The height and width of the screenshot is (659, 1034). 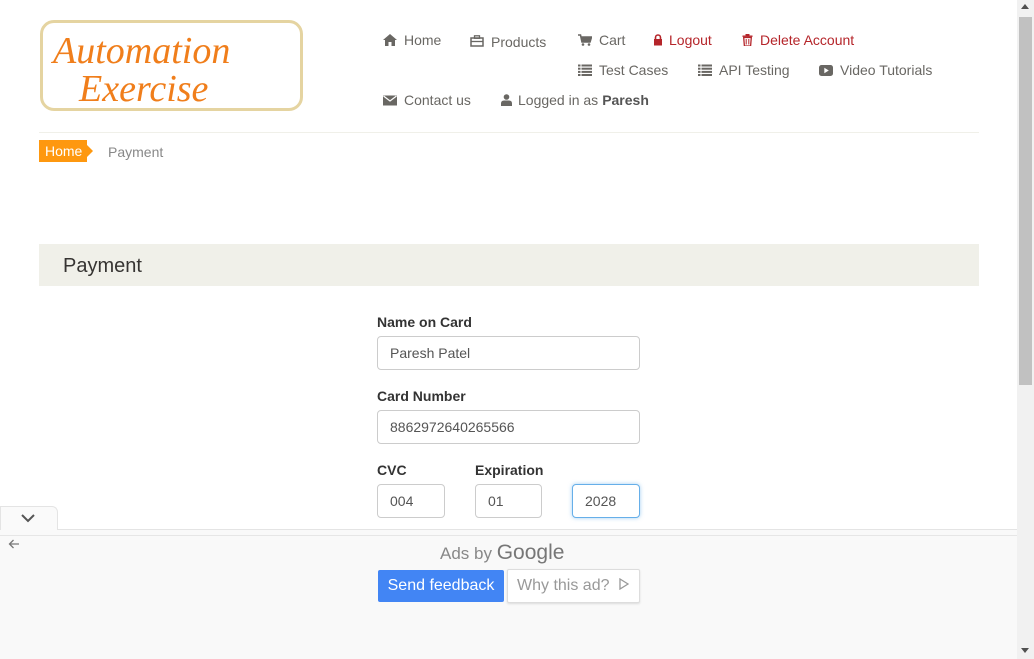 What do you see at coordinates (140, 51) in the screenshot?
I see `logo-text-line1: Automation` at bounding box center [140, 51].